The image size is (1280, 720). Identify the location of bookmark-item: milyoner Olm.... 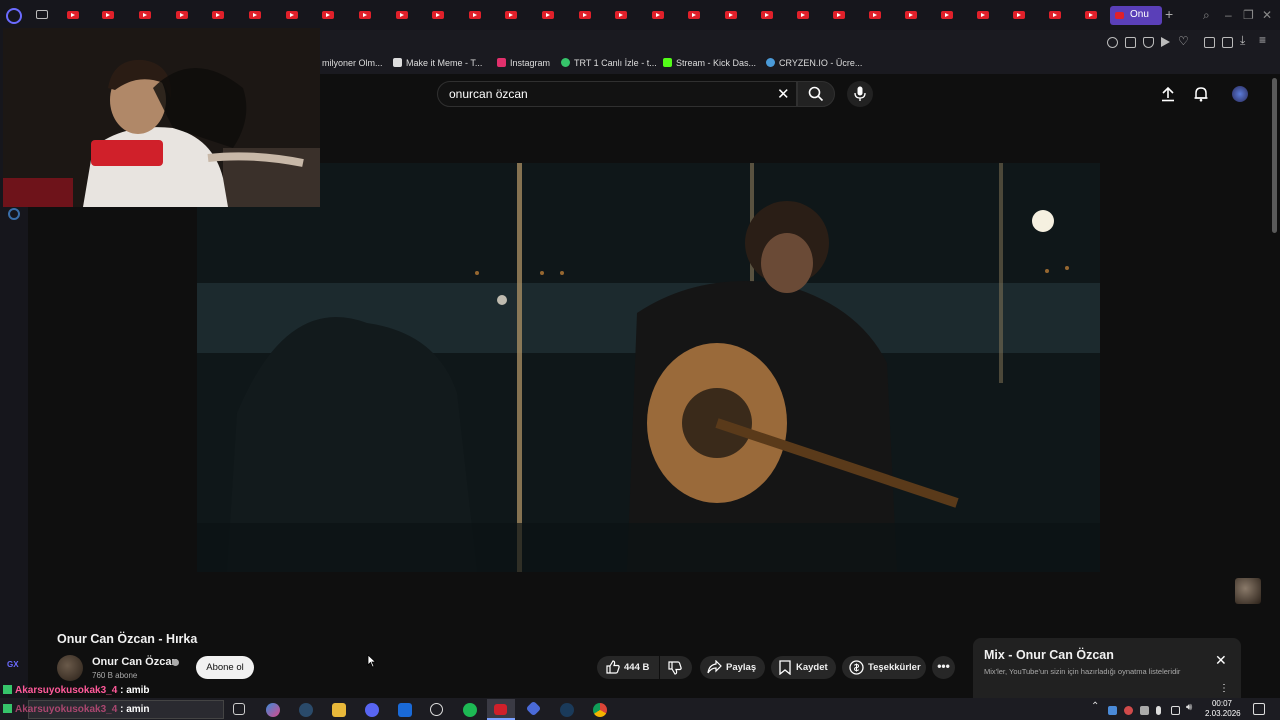
(352, 63).